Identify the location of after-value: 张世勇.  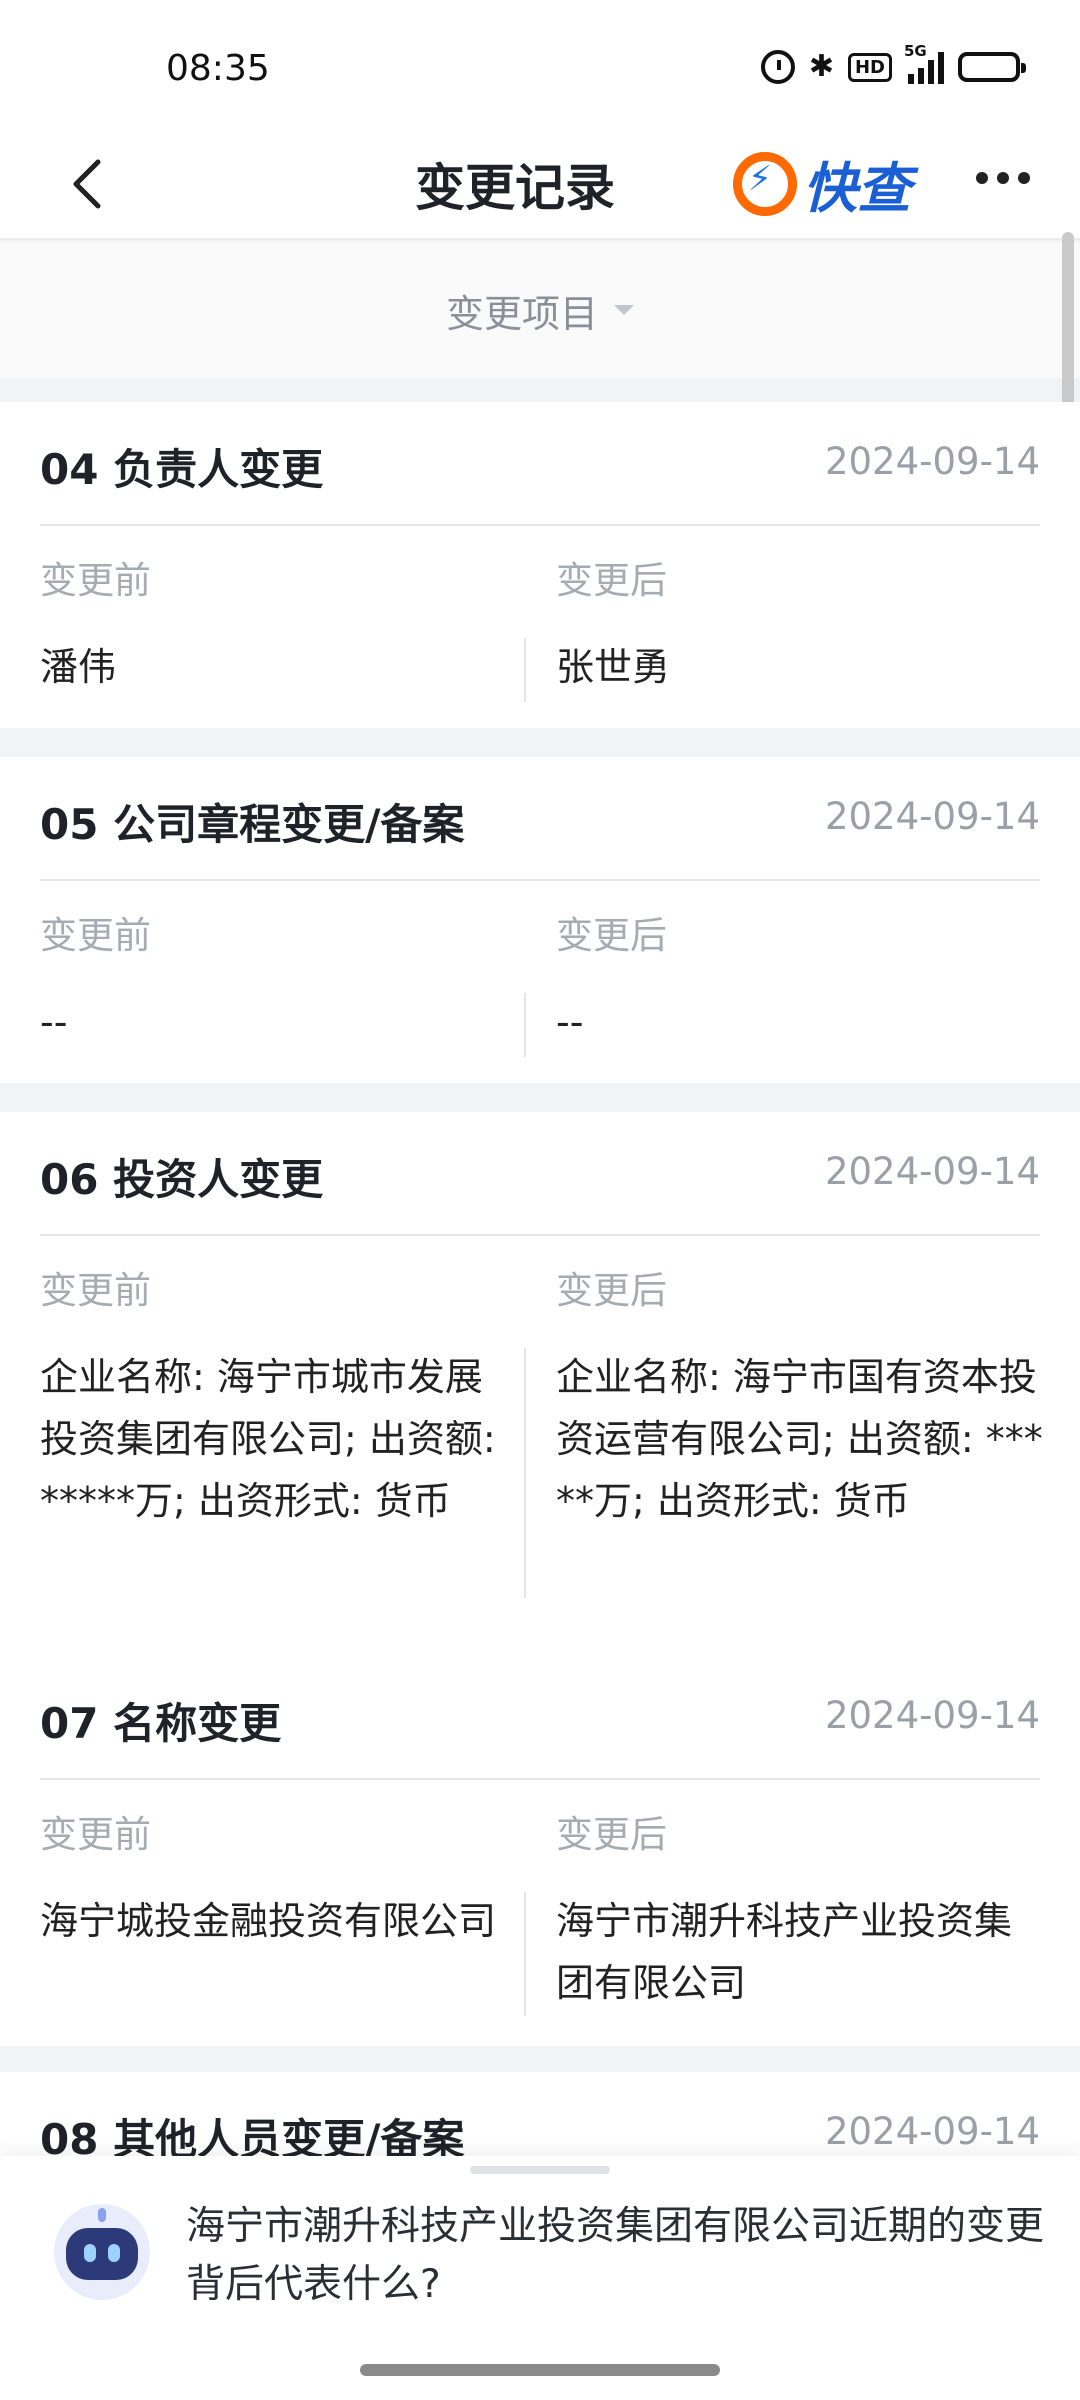
(613, 667).